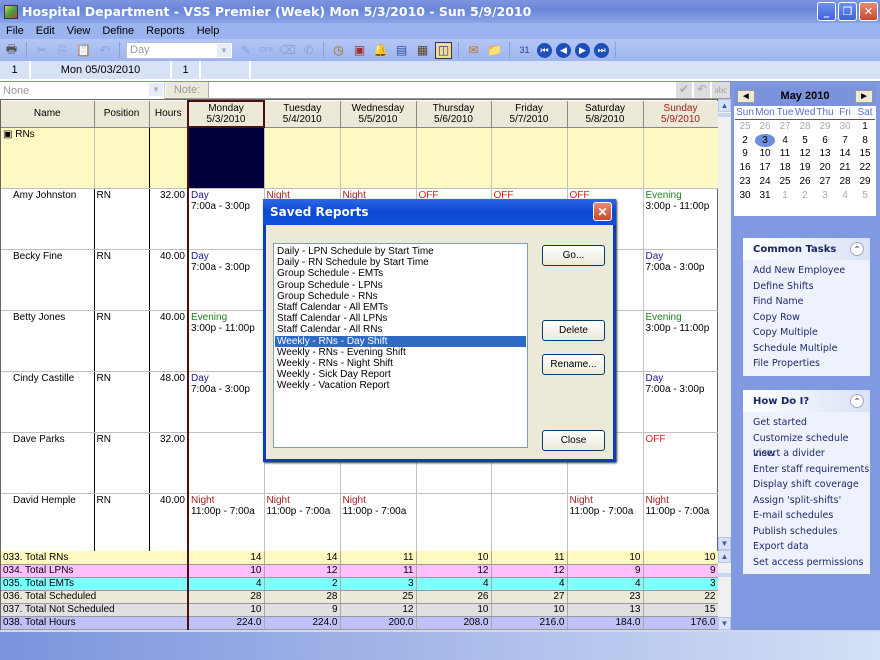  Describe the element at coordinates (118, 31) in the screenshot. I see `menu-define: Define` at that location.